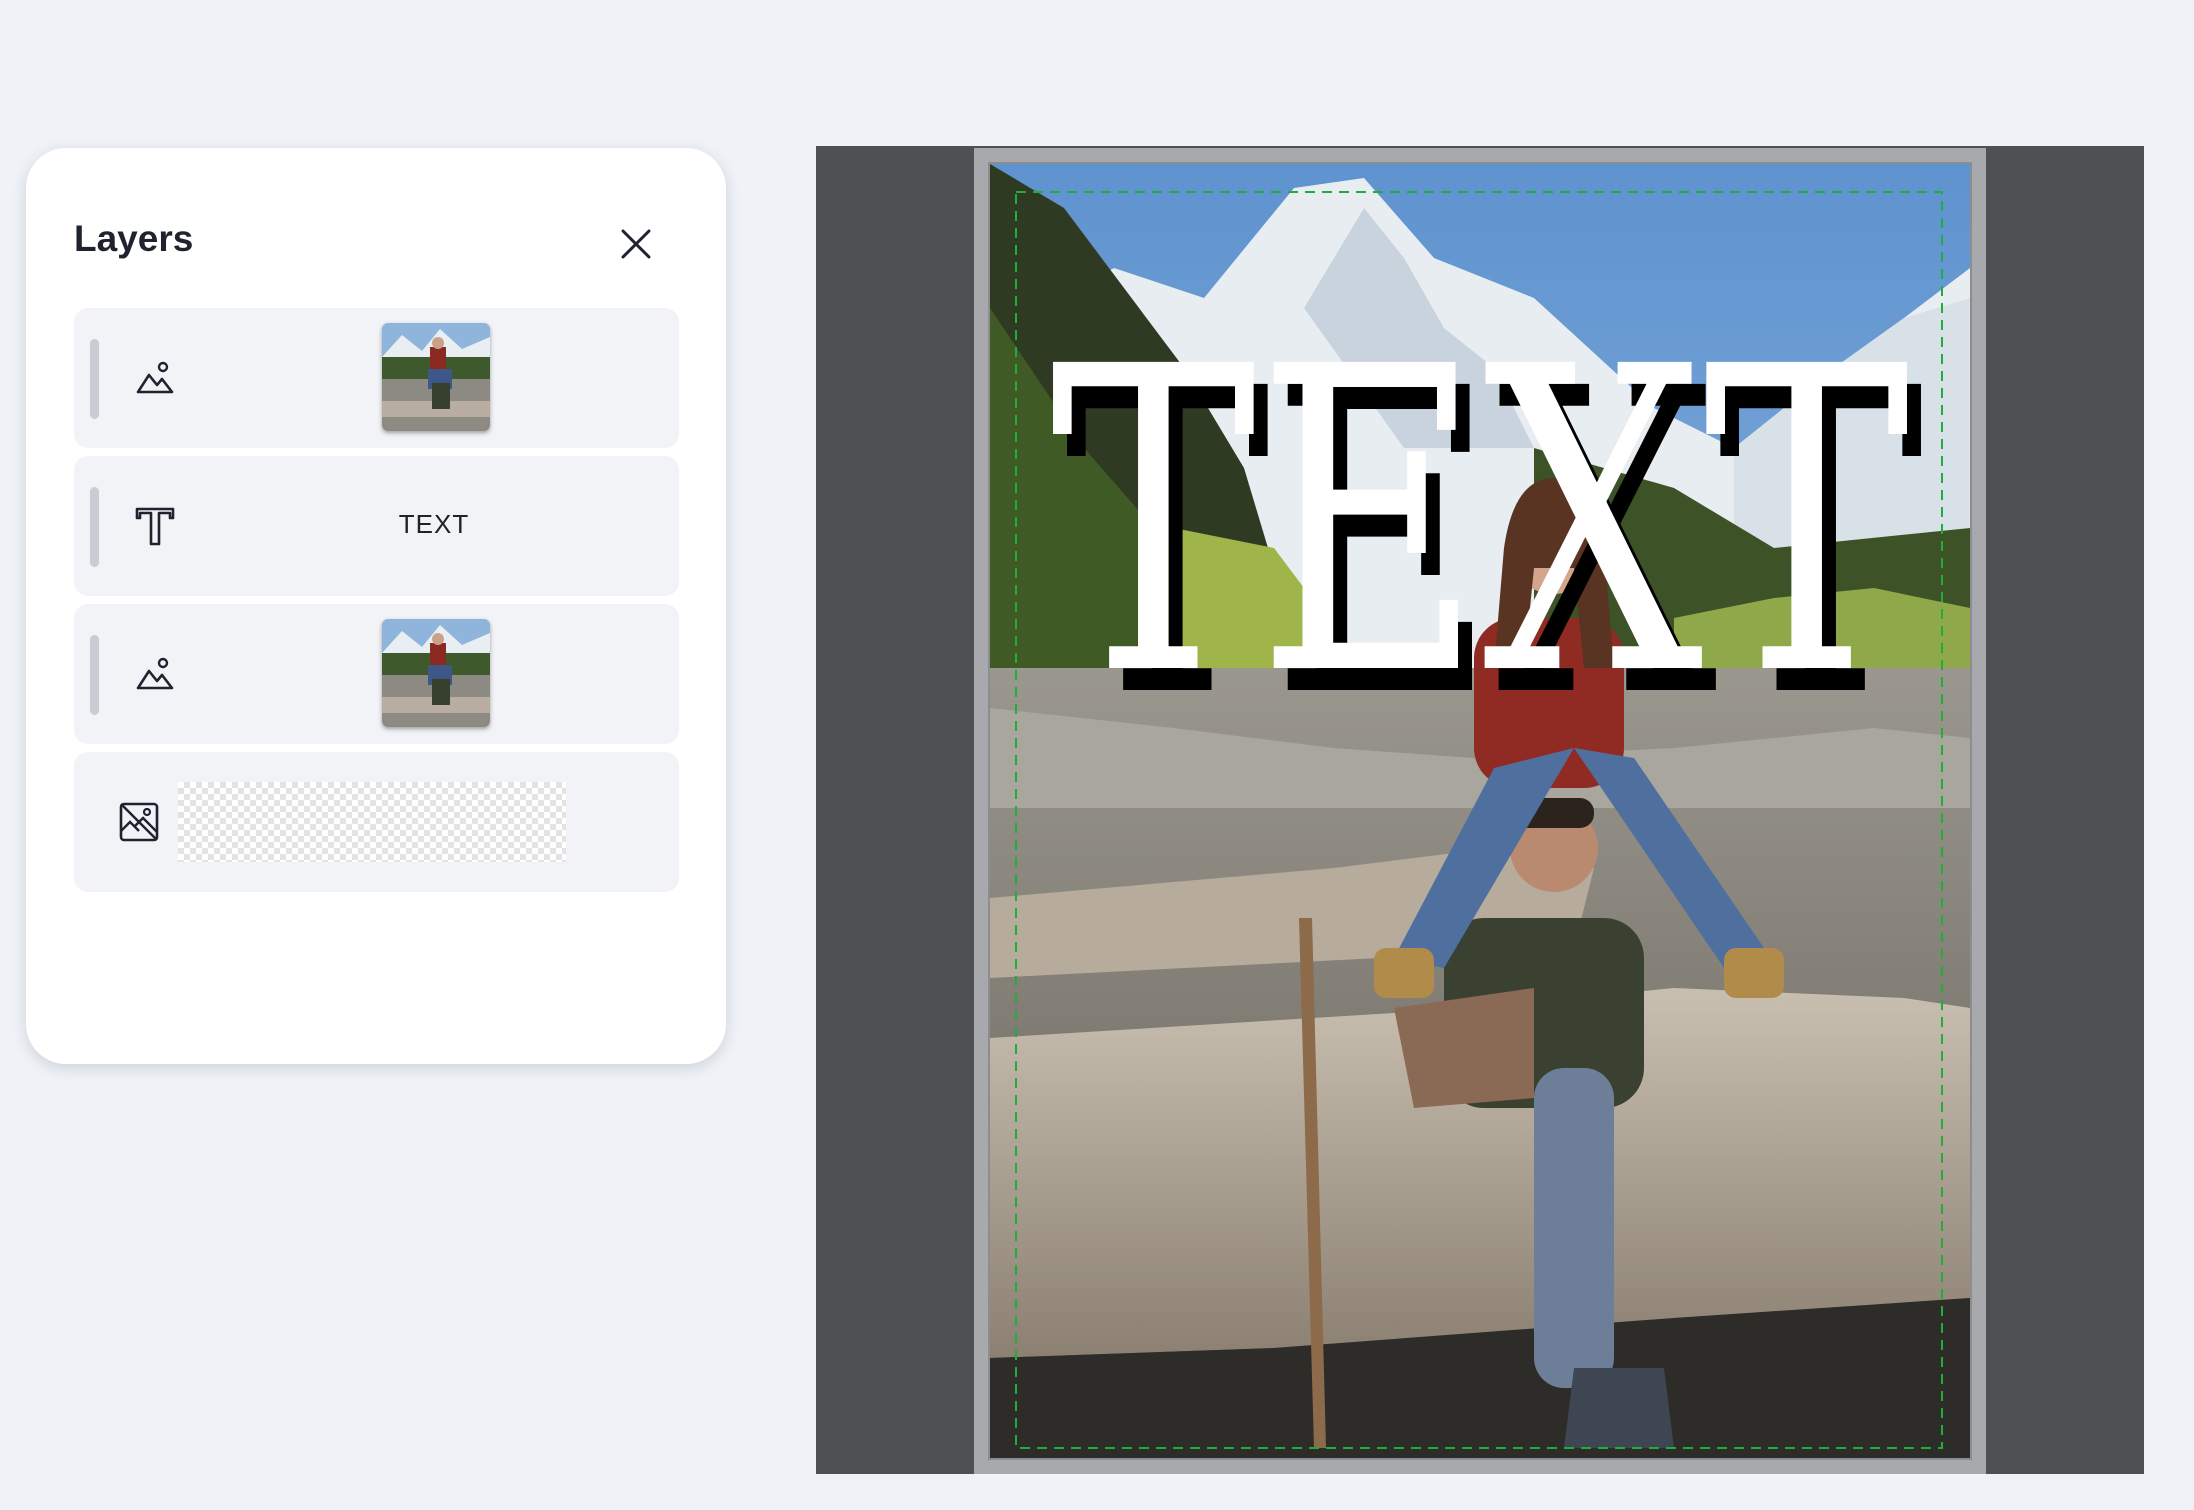  I want to click on transparent-background-preview, so click(372, 822).